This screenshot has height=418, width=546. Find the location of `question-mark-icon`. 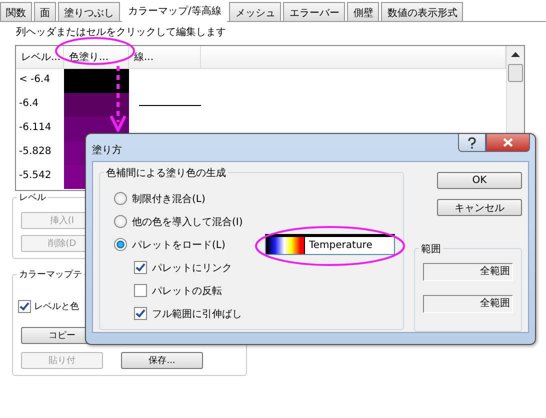

question-mark-icon is located at coordinates (472, 142).